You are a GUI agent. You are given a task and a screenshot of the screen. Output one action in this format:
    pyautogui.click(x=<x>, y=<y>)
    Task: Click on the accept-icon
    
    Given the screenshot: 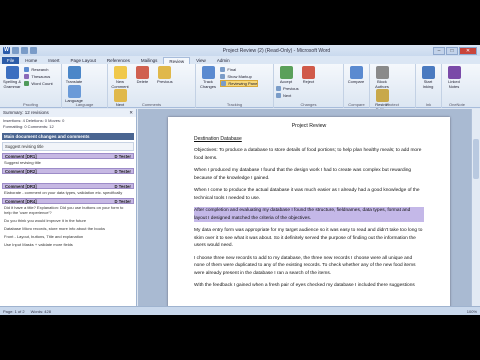 What is the action you would take?
    pyautogui.click(x=286, y=72)
    